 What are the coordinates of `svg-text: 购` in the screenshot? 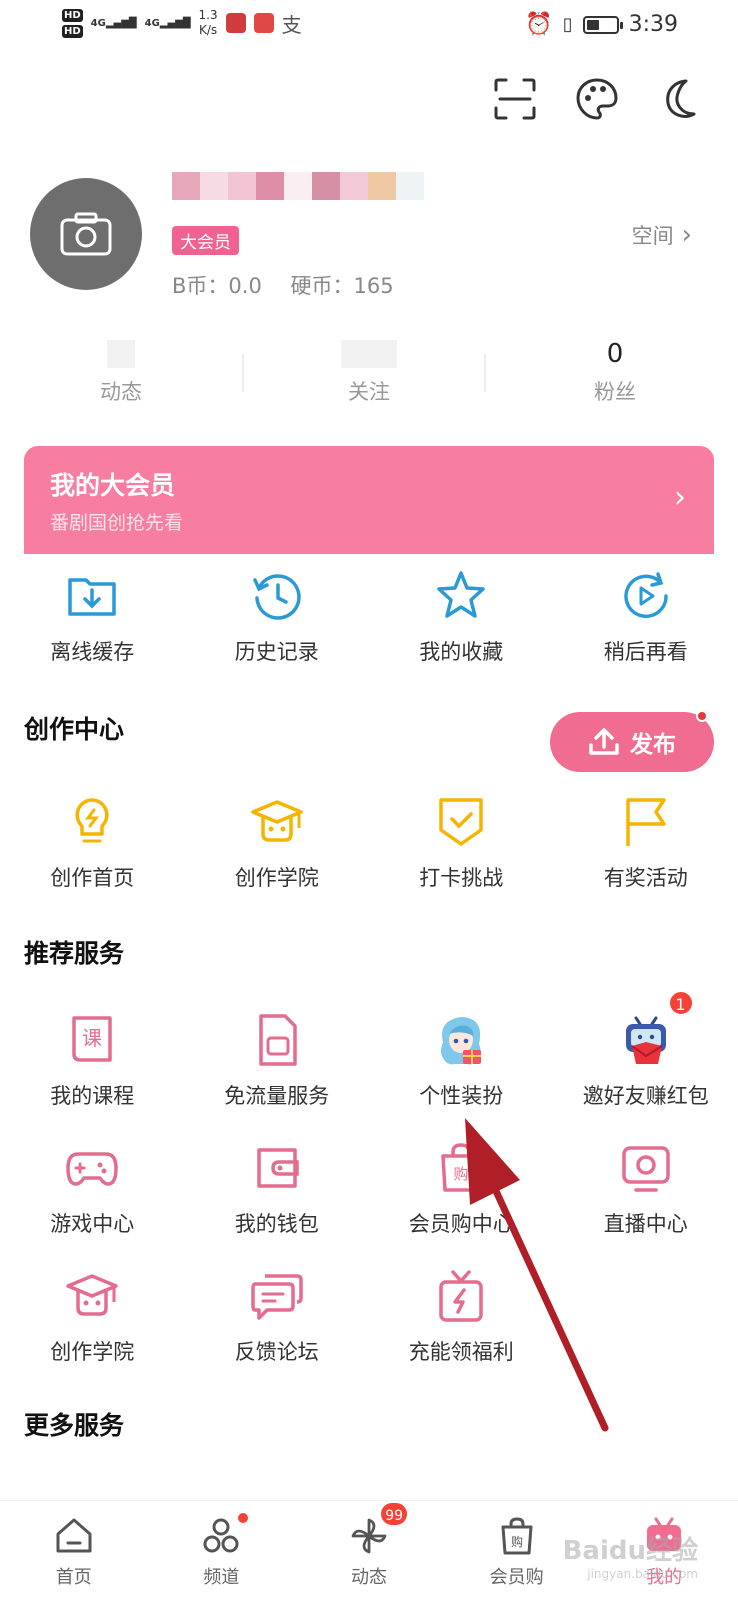 It's located at (461, 1174).